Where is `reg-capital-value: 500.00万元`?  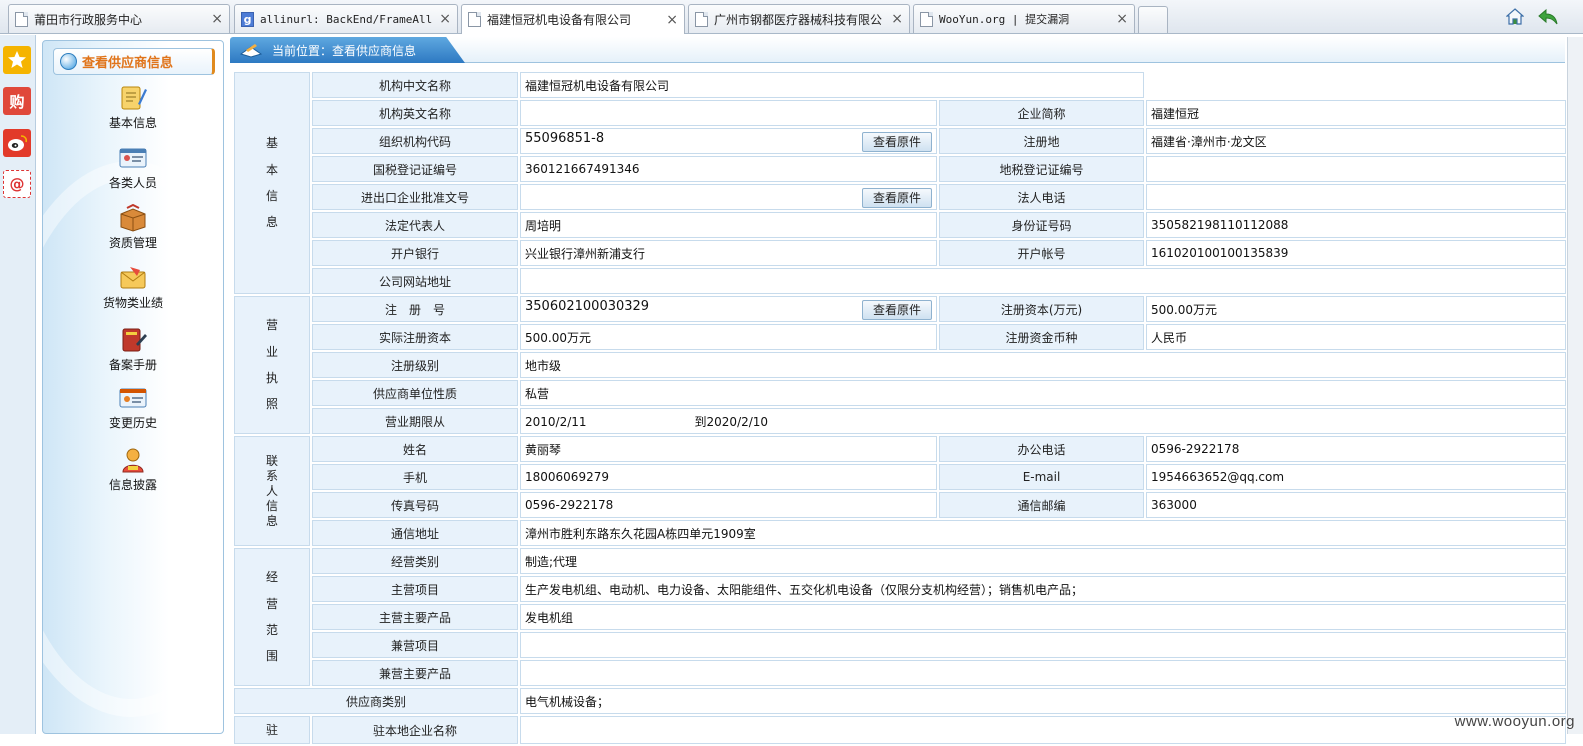 reg-capital-value: 500.00万元 is located at coordinates (1356, 309).